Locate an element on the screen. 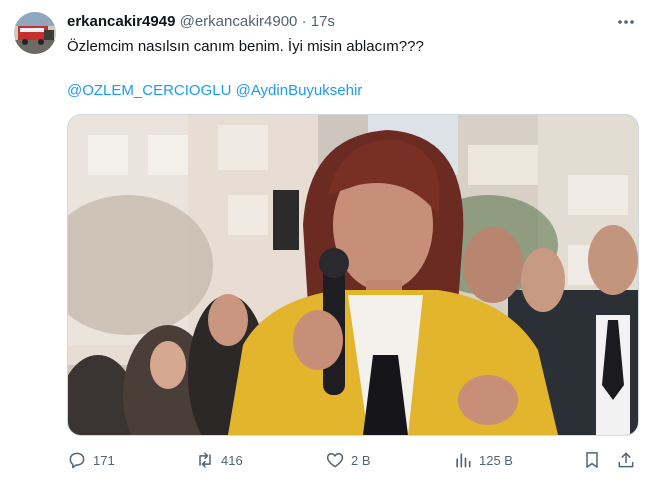  timestamp: 17s is located at coordinates (323, 21).